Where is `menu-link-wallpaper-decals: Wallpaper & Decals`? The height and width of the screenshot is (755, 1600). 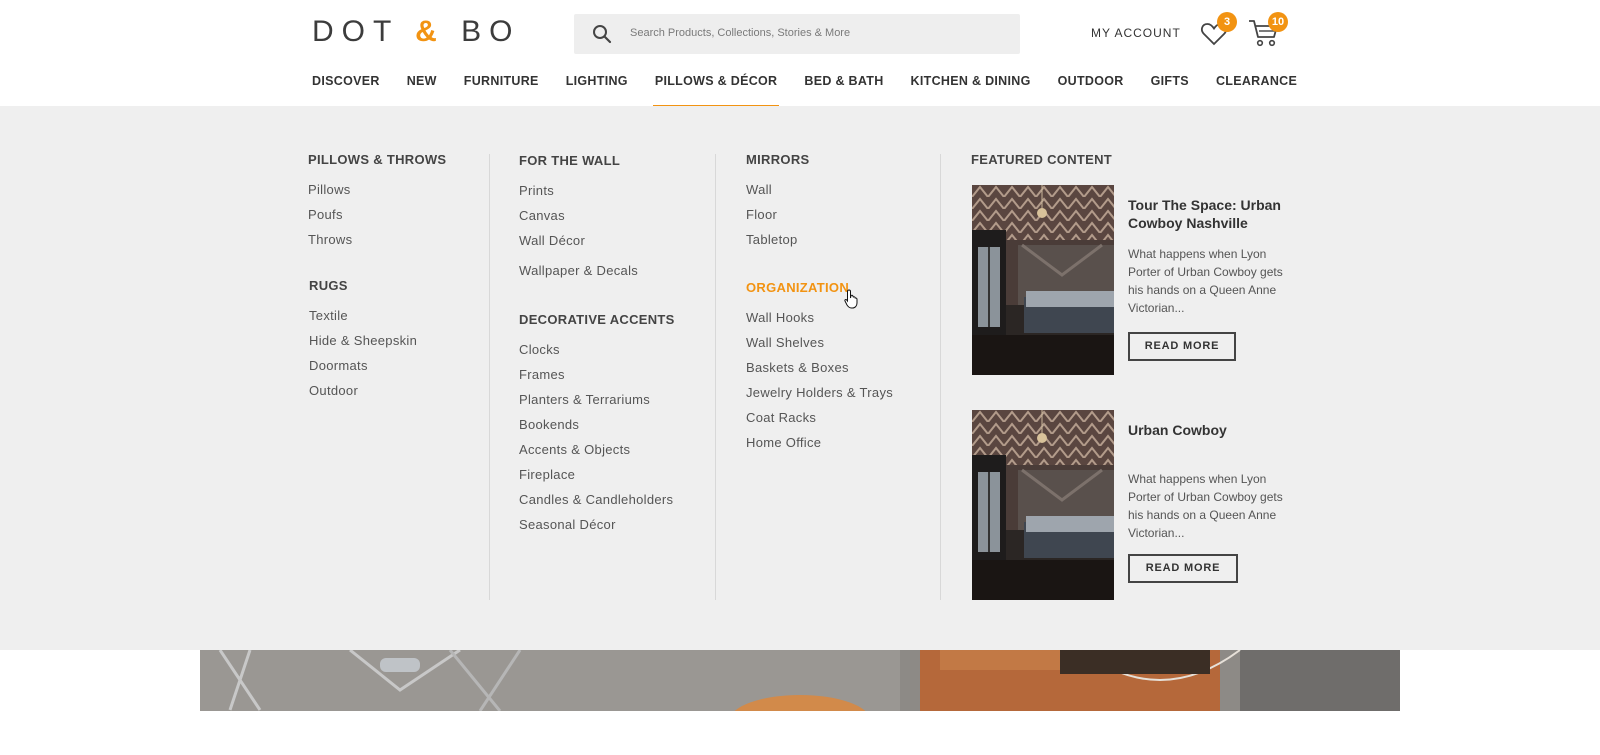 menu-link-wallpaper-decals: Wallpaper & Decals is located at coordinates (578, 270).